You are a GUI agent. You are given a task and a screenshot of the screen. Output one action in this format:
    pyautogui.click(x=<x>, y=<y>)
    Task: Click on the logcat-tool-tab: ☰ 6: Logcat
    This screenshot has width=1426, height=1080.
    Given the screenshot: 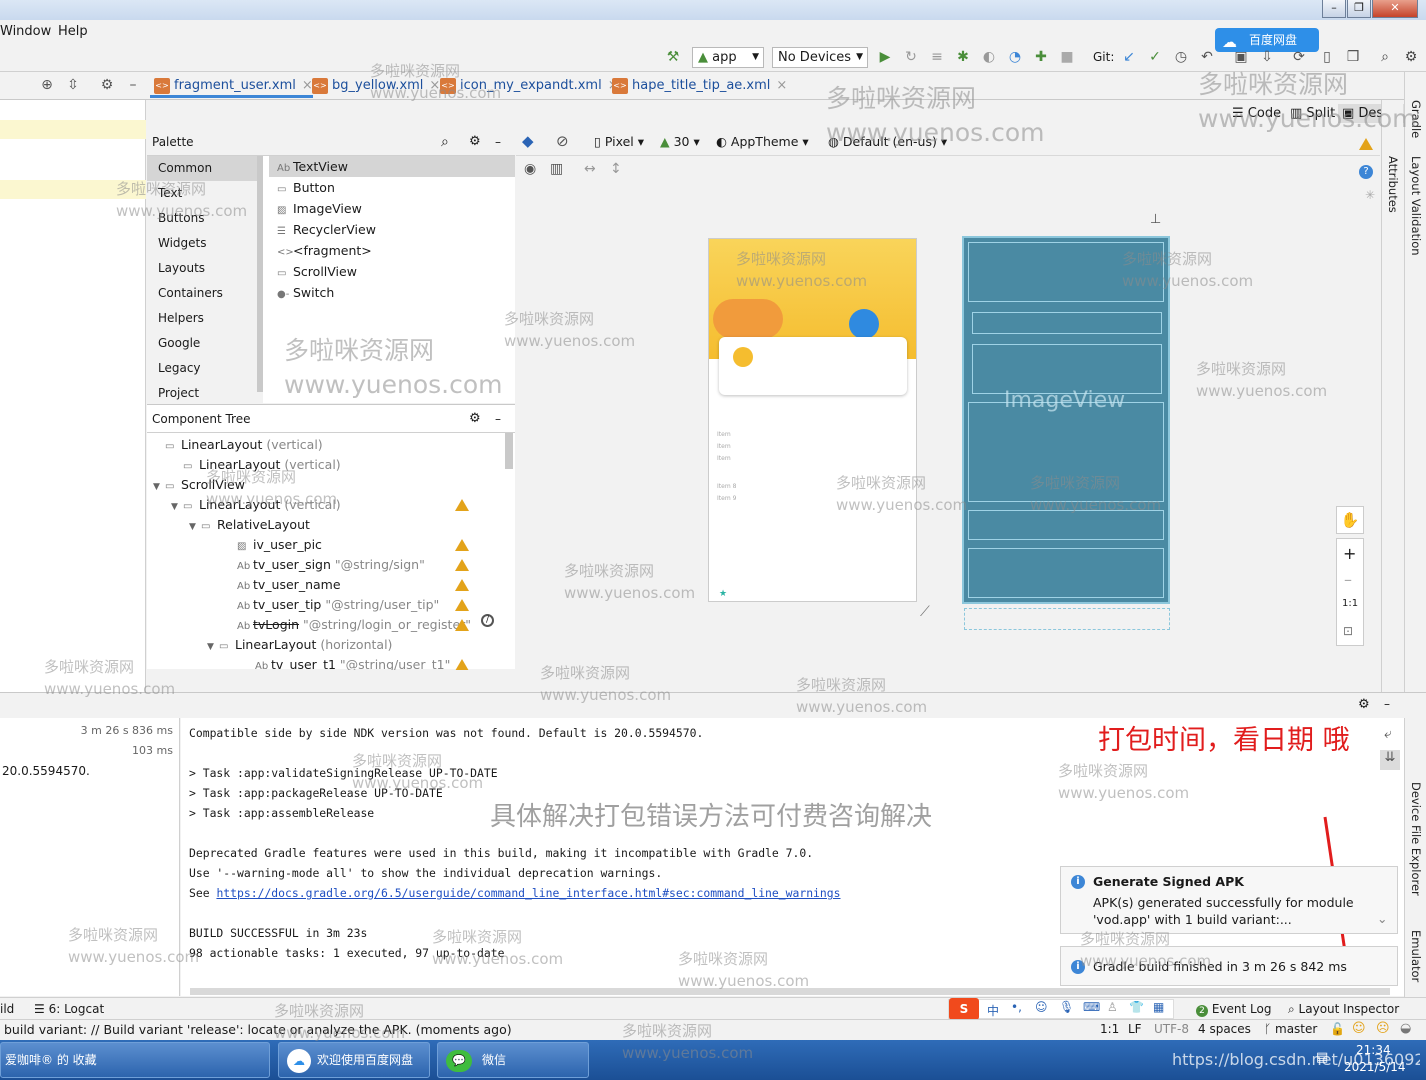 What is the action you would take?
    pyautogui.click(x=69, y=1009)
    